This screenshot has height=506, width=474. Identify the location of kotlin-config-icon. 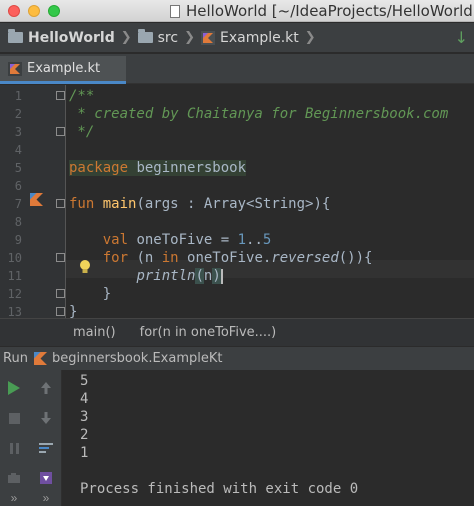
(40, 358).